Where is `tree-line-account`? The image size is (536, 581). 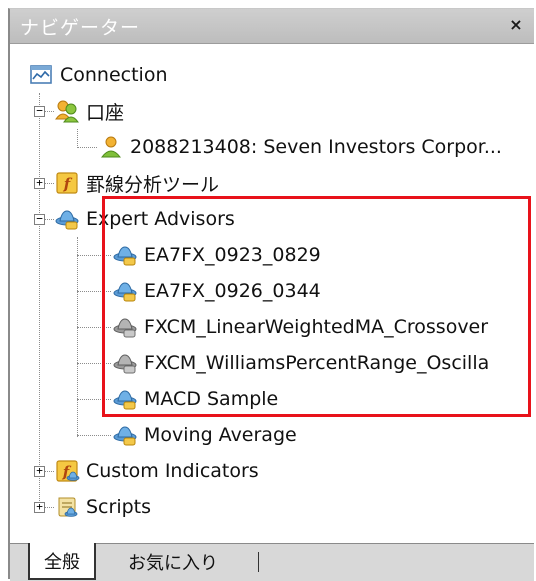 tree-line-account is located at coordinates (77, 137).